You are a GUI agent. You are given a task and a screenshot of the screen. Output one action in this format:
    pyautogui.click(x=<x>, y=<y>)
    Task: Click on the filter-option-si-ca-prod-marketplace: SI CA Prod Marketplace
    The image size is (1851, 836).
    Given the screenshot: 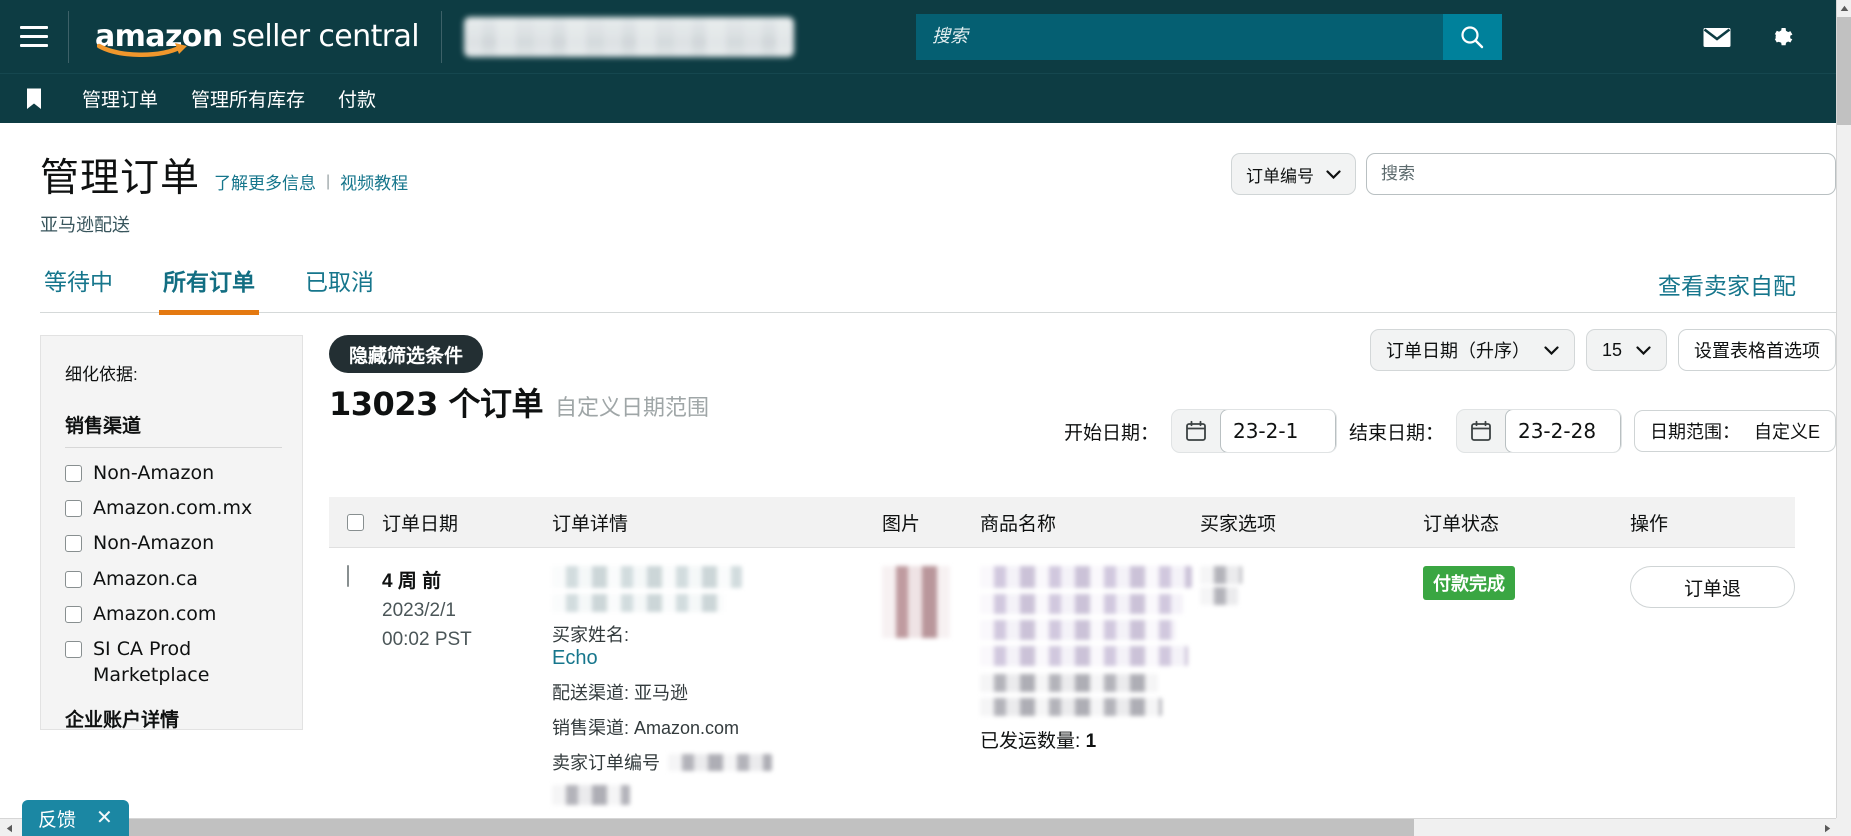 What is the action you would take?
    pyautogui.click(x=173, y=662)
    